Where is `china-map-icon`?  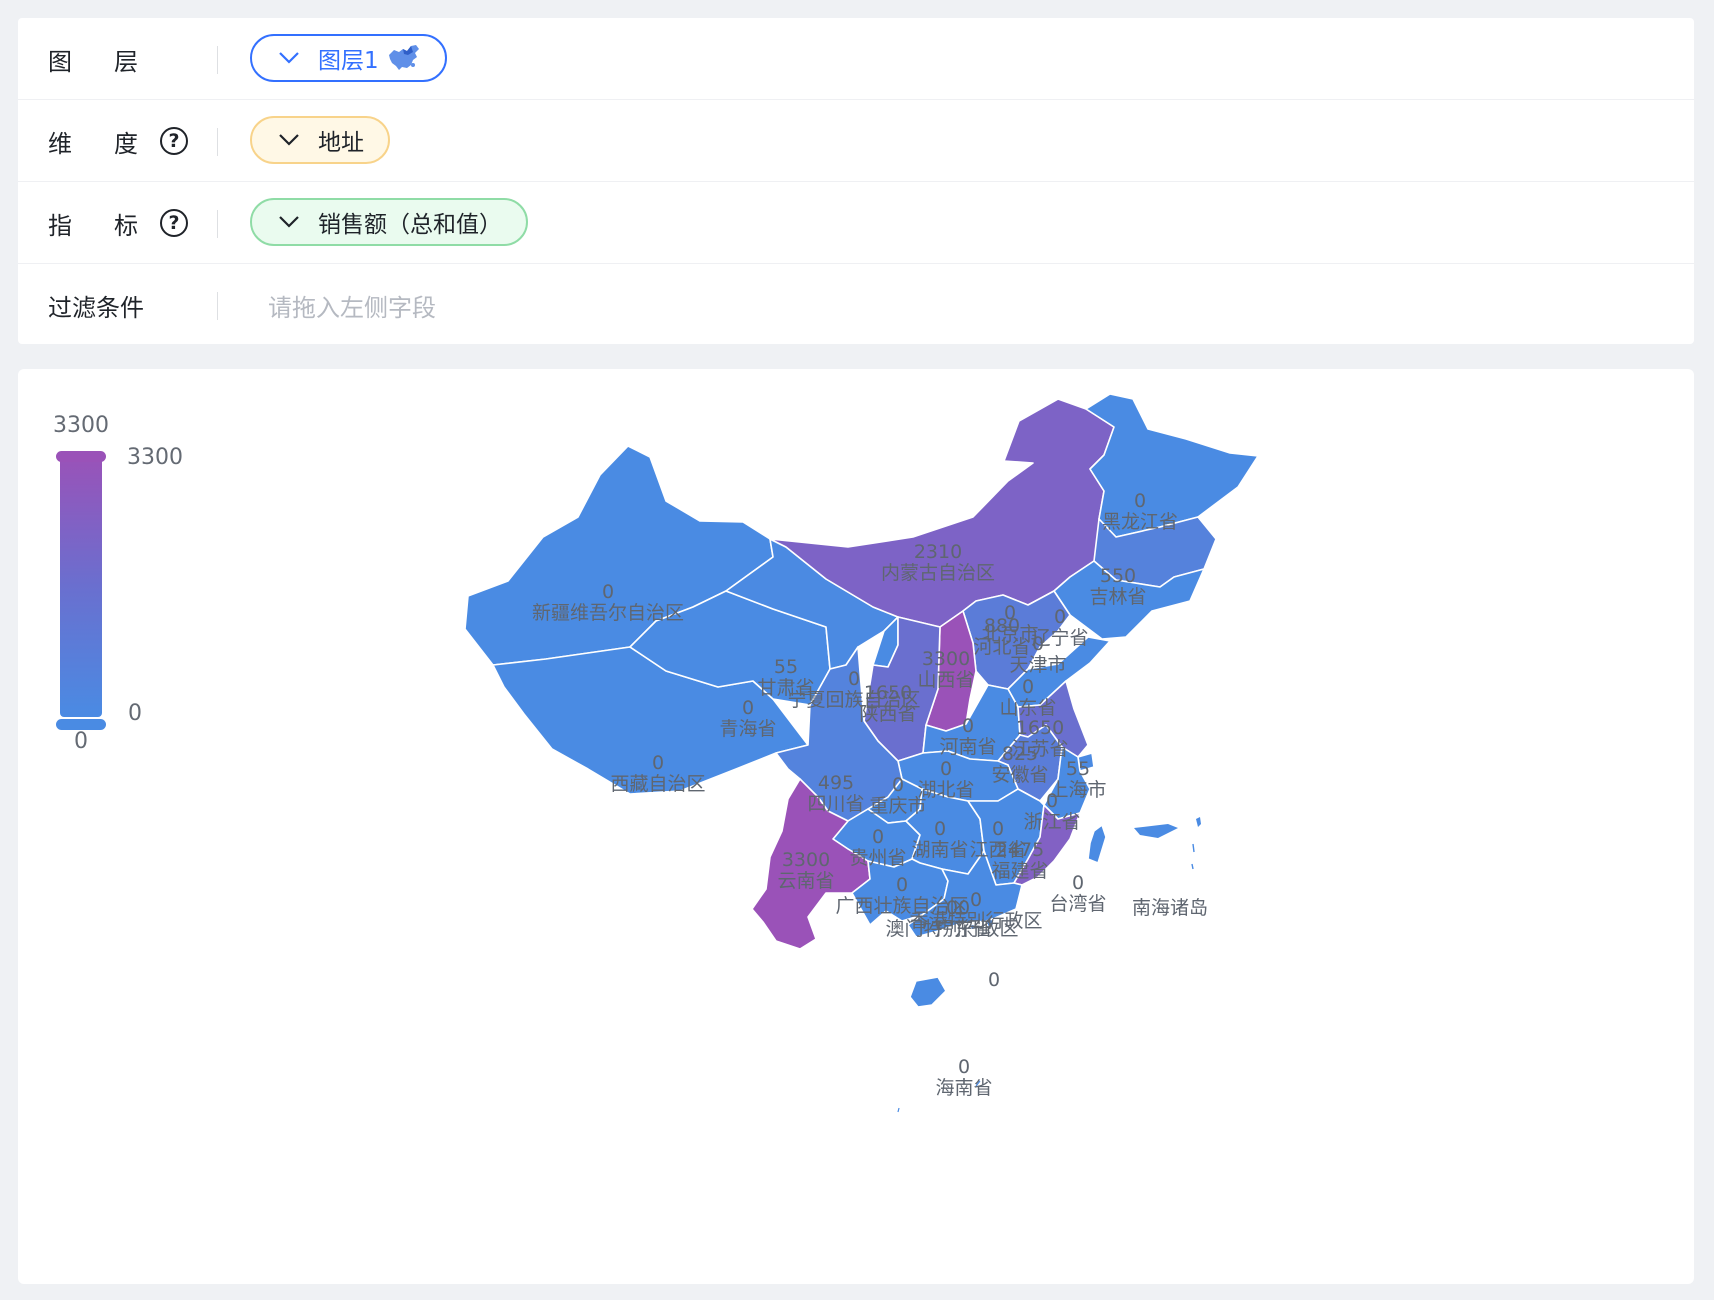
china-map-icon is located at coordinates (403, 57).